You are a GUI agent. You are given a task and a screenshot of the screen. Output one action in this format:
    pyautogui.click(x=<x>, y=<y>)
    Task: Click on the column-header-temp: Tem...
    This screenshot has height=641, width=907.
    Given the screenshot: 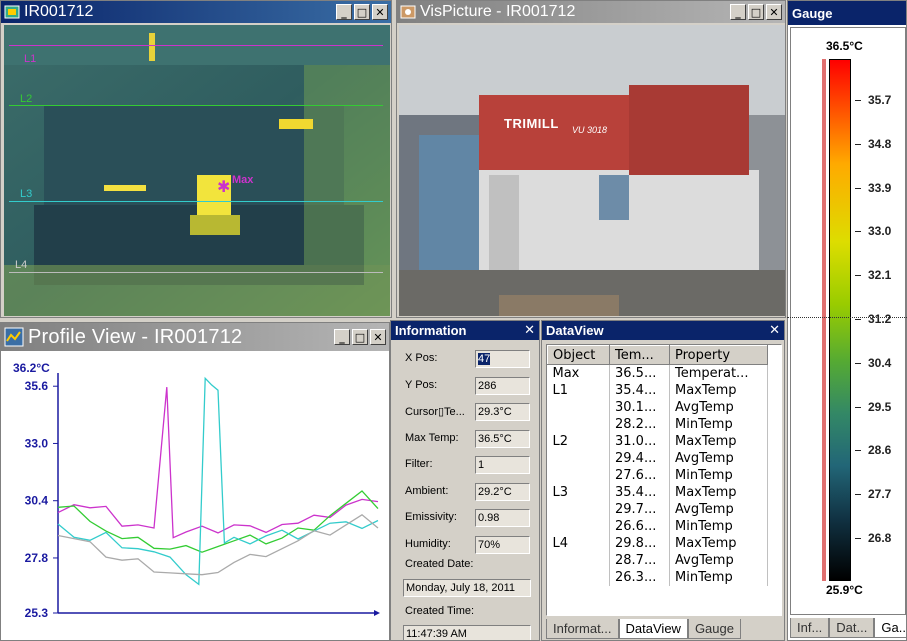 What is the action you would take?
    pyautogui.click(x=639, y=355)
    